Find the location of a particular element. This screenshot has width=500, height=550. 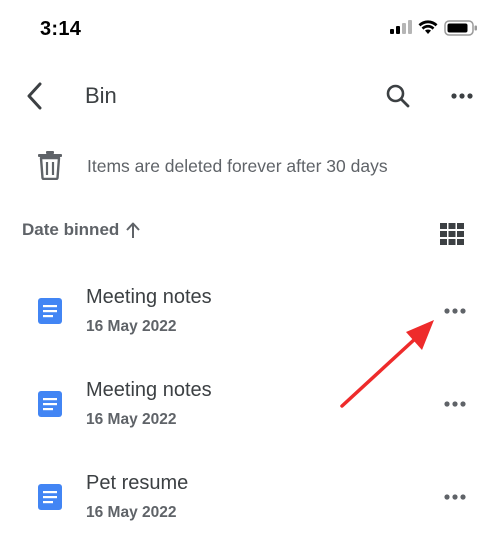

bin-info-banner: Items are deleted forever after 30 days is located at coordinates (250, 166).